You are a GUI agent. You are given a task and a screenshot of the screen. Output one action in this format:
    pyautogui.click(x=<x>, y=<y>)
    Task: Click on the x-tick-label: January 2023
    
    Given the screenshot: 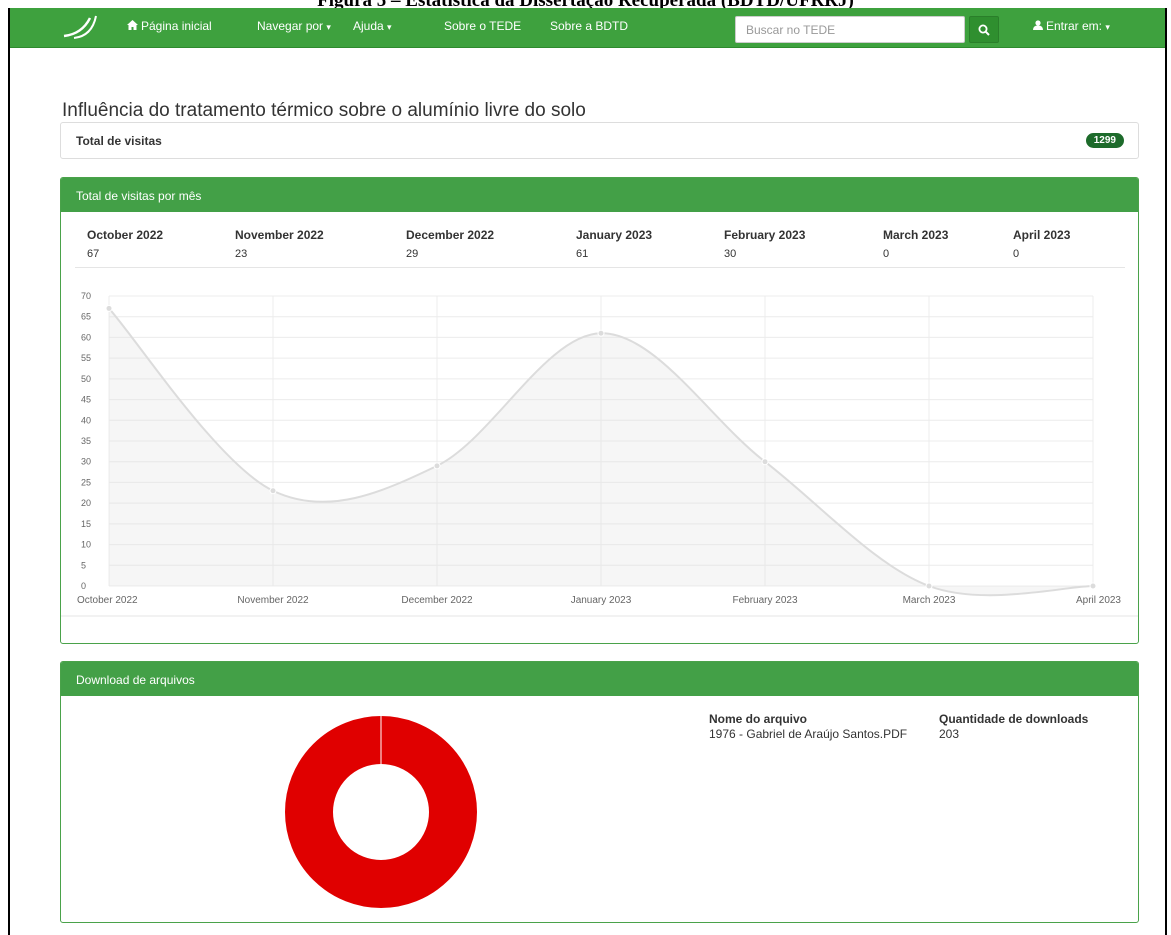 What is the action you would take?
    pyautogui.click(x=601, y=600)
    